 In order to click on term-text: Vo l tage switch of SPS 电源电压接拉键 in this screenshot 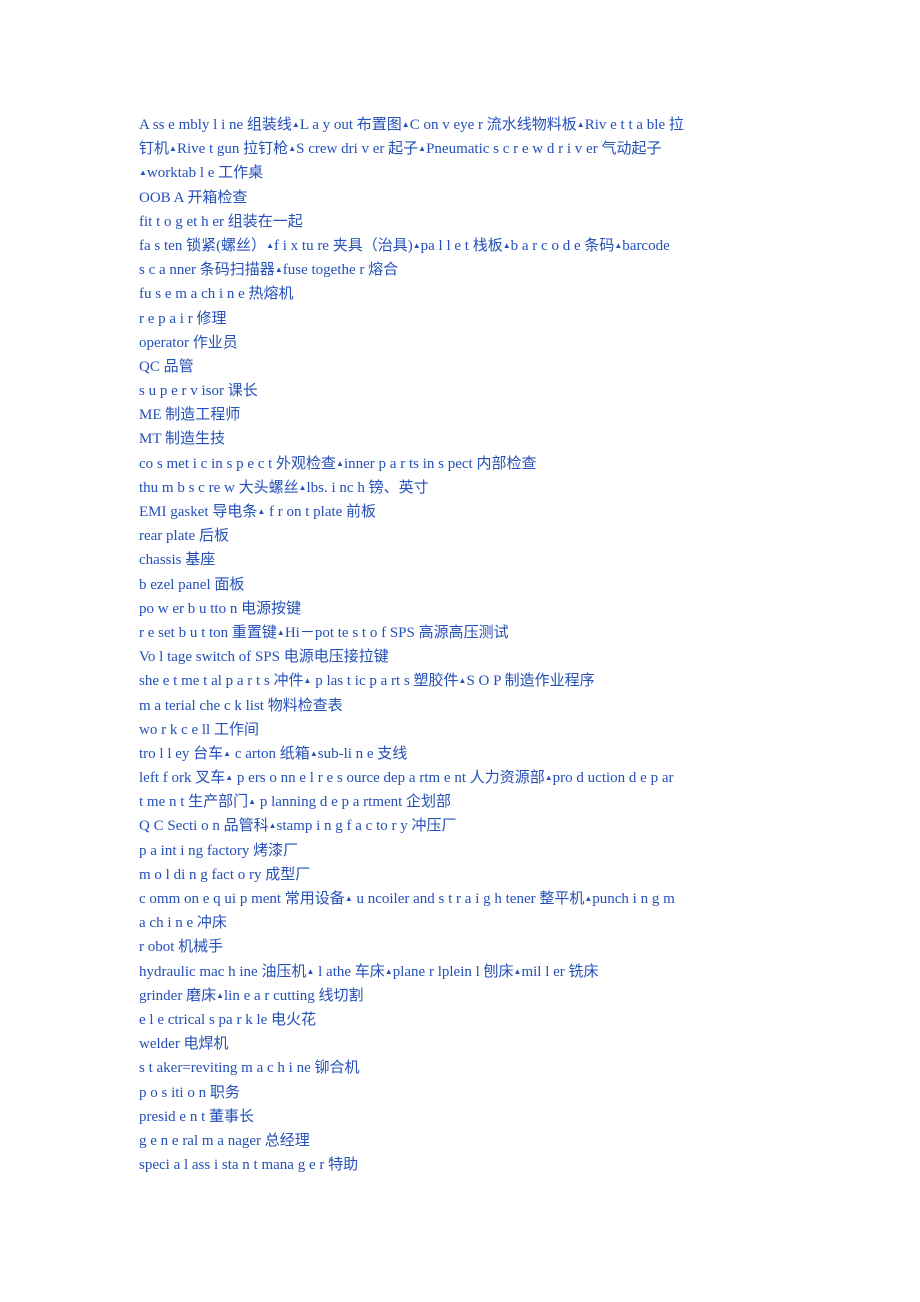, I will do `click(264, 657)`.